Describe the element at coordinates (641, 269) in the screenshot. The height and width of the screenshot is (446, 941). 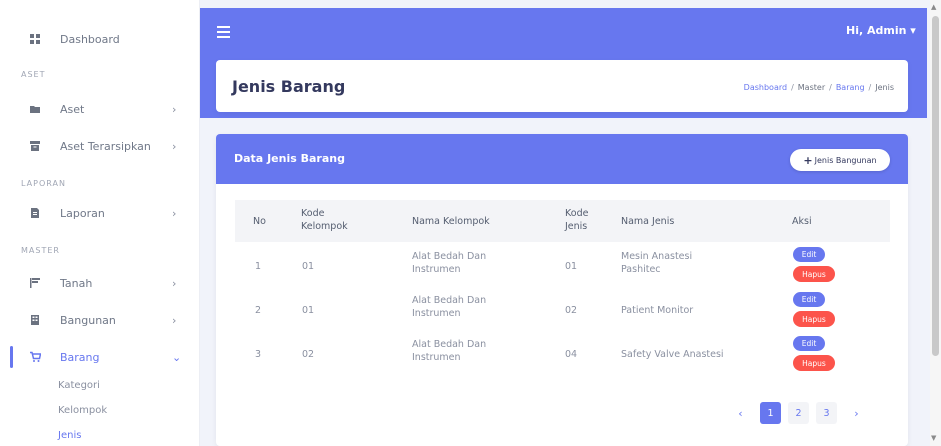
I see `cell-line: Pashitec` at that location.